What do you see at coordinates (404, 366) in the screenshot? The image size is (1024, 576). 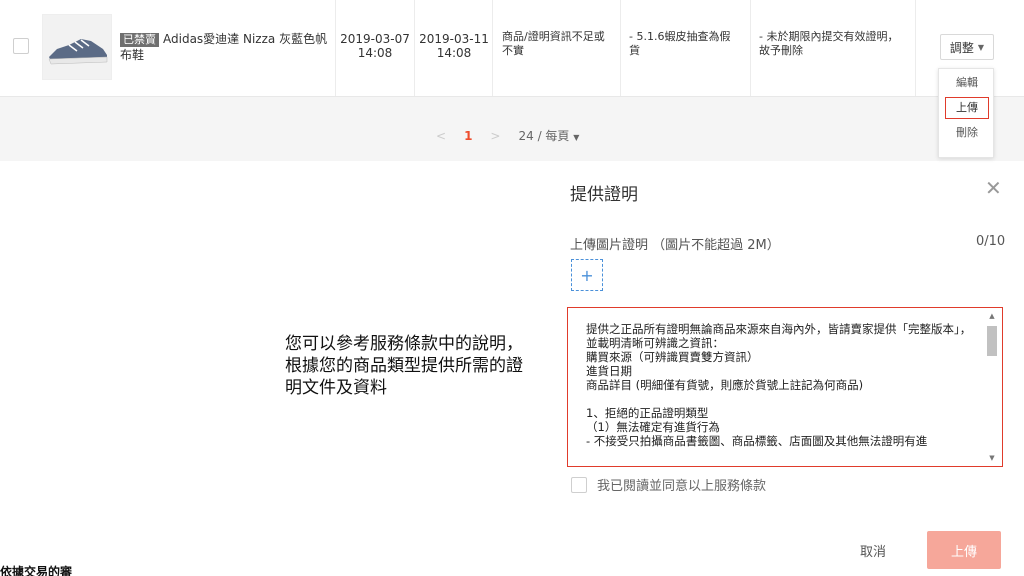 I see `callout-text: 您可以參考服務條款中的說明，根據您的商品類型提供所需的證明文件及資料` at bounding box center [404, 366].